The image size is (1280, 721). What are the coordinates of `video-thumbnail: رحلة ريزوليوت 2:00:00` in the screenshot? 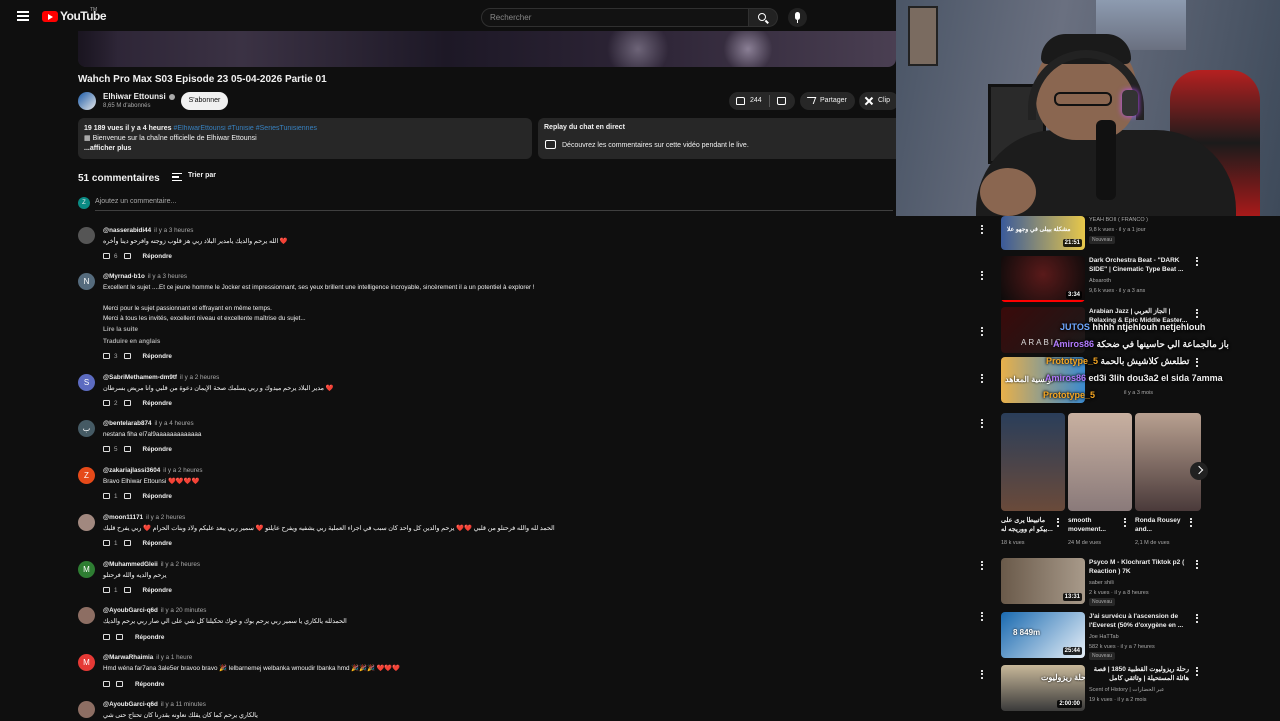 It's located at (1043, 688).